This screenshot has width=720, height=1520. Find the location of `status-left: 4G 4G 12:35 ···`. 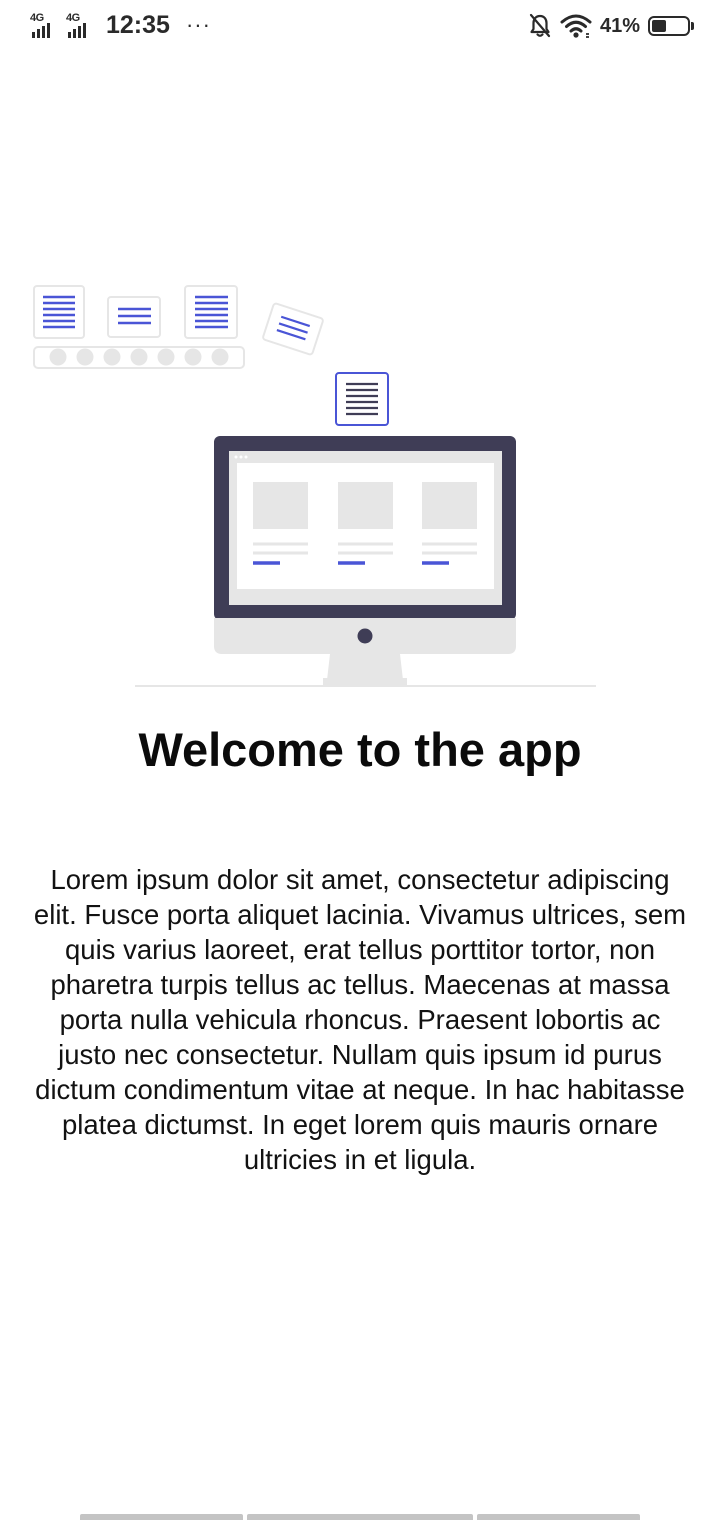

status-left: 4G 4G 12:35 ··· is located at coordinates (120, 25).